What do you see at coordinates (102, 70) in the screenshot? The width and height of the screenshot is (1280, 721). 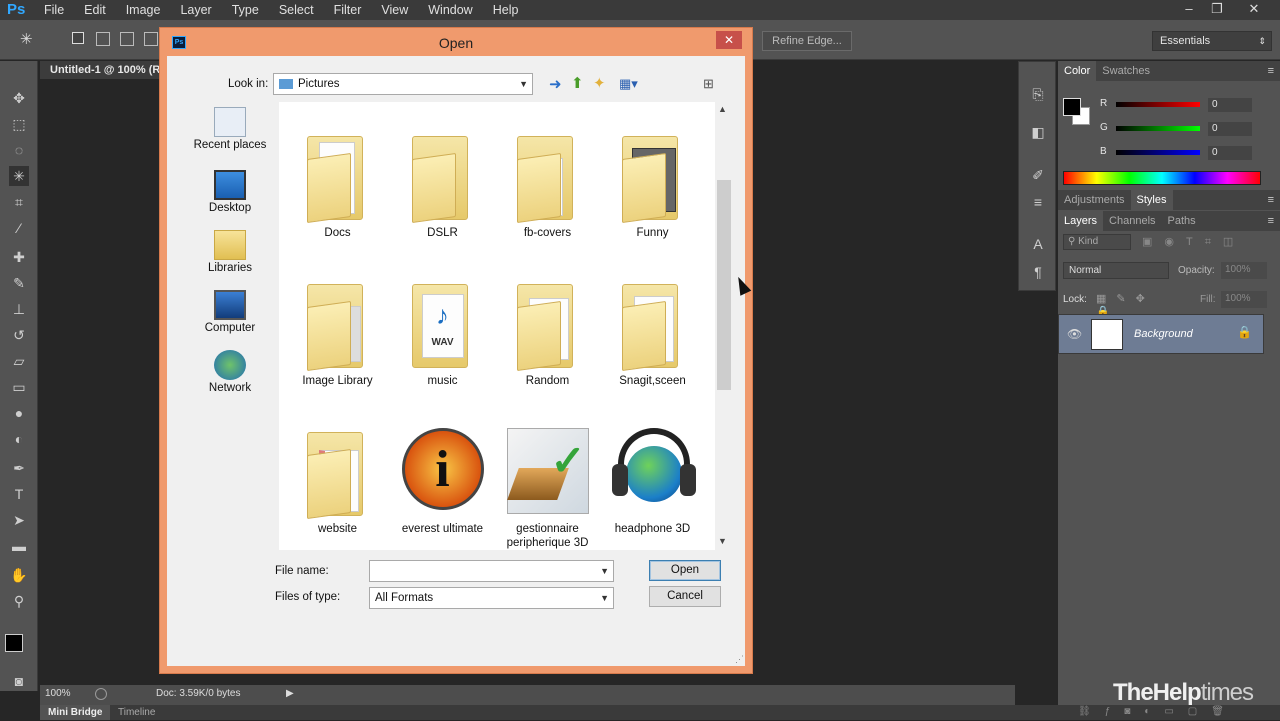 I see `document-tab: Untitled-1 @ 100% (R` at bounding box center [102, 70].